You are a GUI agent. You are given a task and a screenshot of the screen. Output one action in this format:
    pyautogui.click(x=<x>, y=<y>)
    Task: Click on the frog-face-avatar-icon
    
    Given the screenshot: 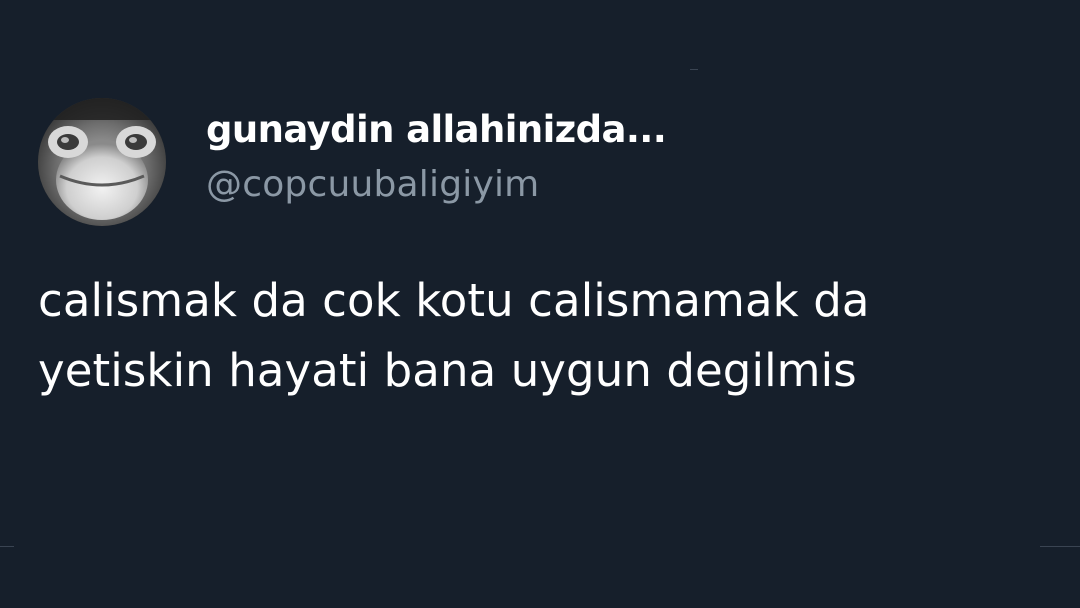 What is the action you would take?
    pyautogui.click(x=102, y=162)
    